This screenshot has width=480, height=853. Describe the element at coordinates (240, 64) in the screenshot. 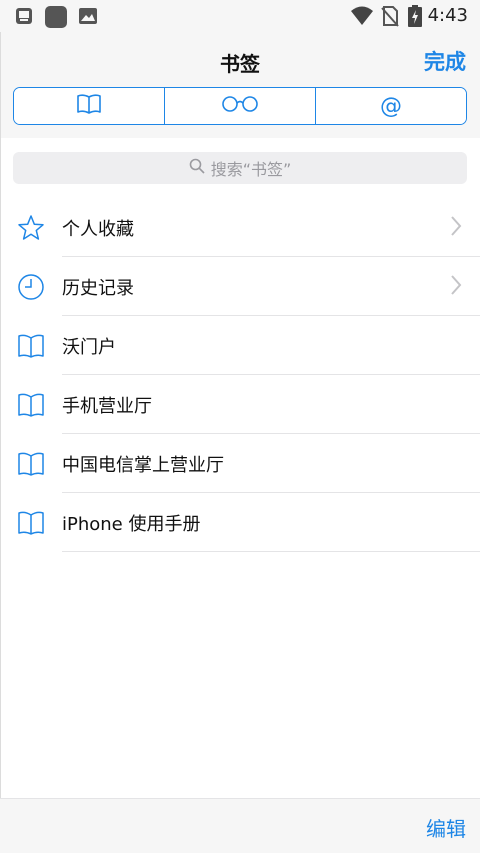

I see `page-title: 书签` at that location.